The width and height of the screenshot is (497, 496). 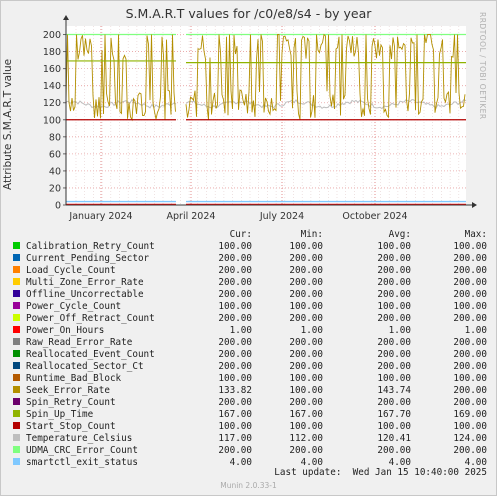 I want to click on legend-max-value: 124.00, so click(x=470, y=438).